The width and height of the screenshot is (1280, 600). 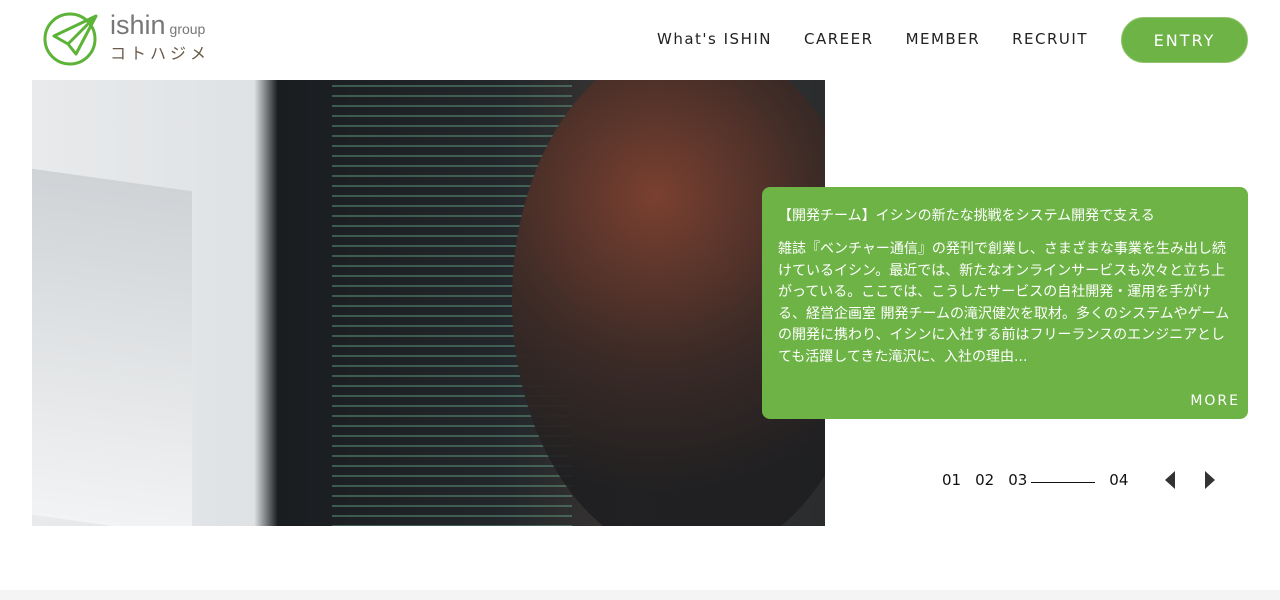 What do you see at coordinates (1017, 480) in the screenshot?
I see `page-03: 03` at bounding box center [1017, 480].